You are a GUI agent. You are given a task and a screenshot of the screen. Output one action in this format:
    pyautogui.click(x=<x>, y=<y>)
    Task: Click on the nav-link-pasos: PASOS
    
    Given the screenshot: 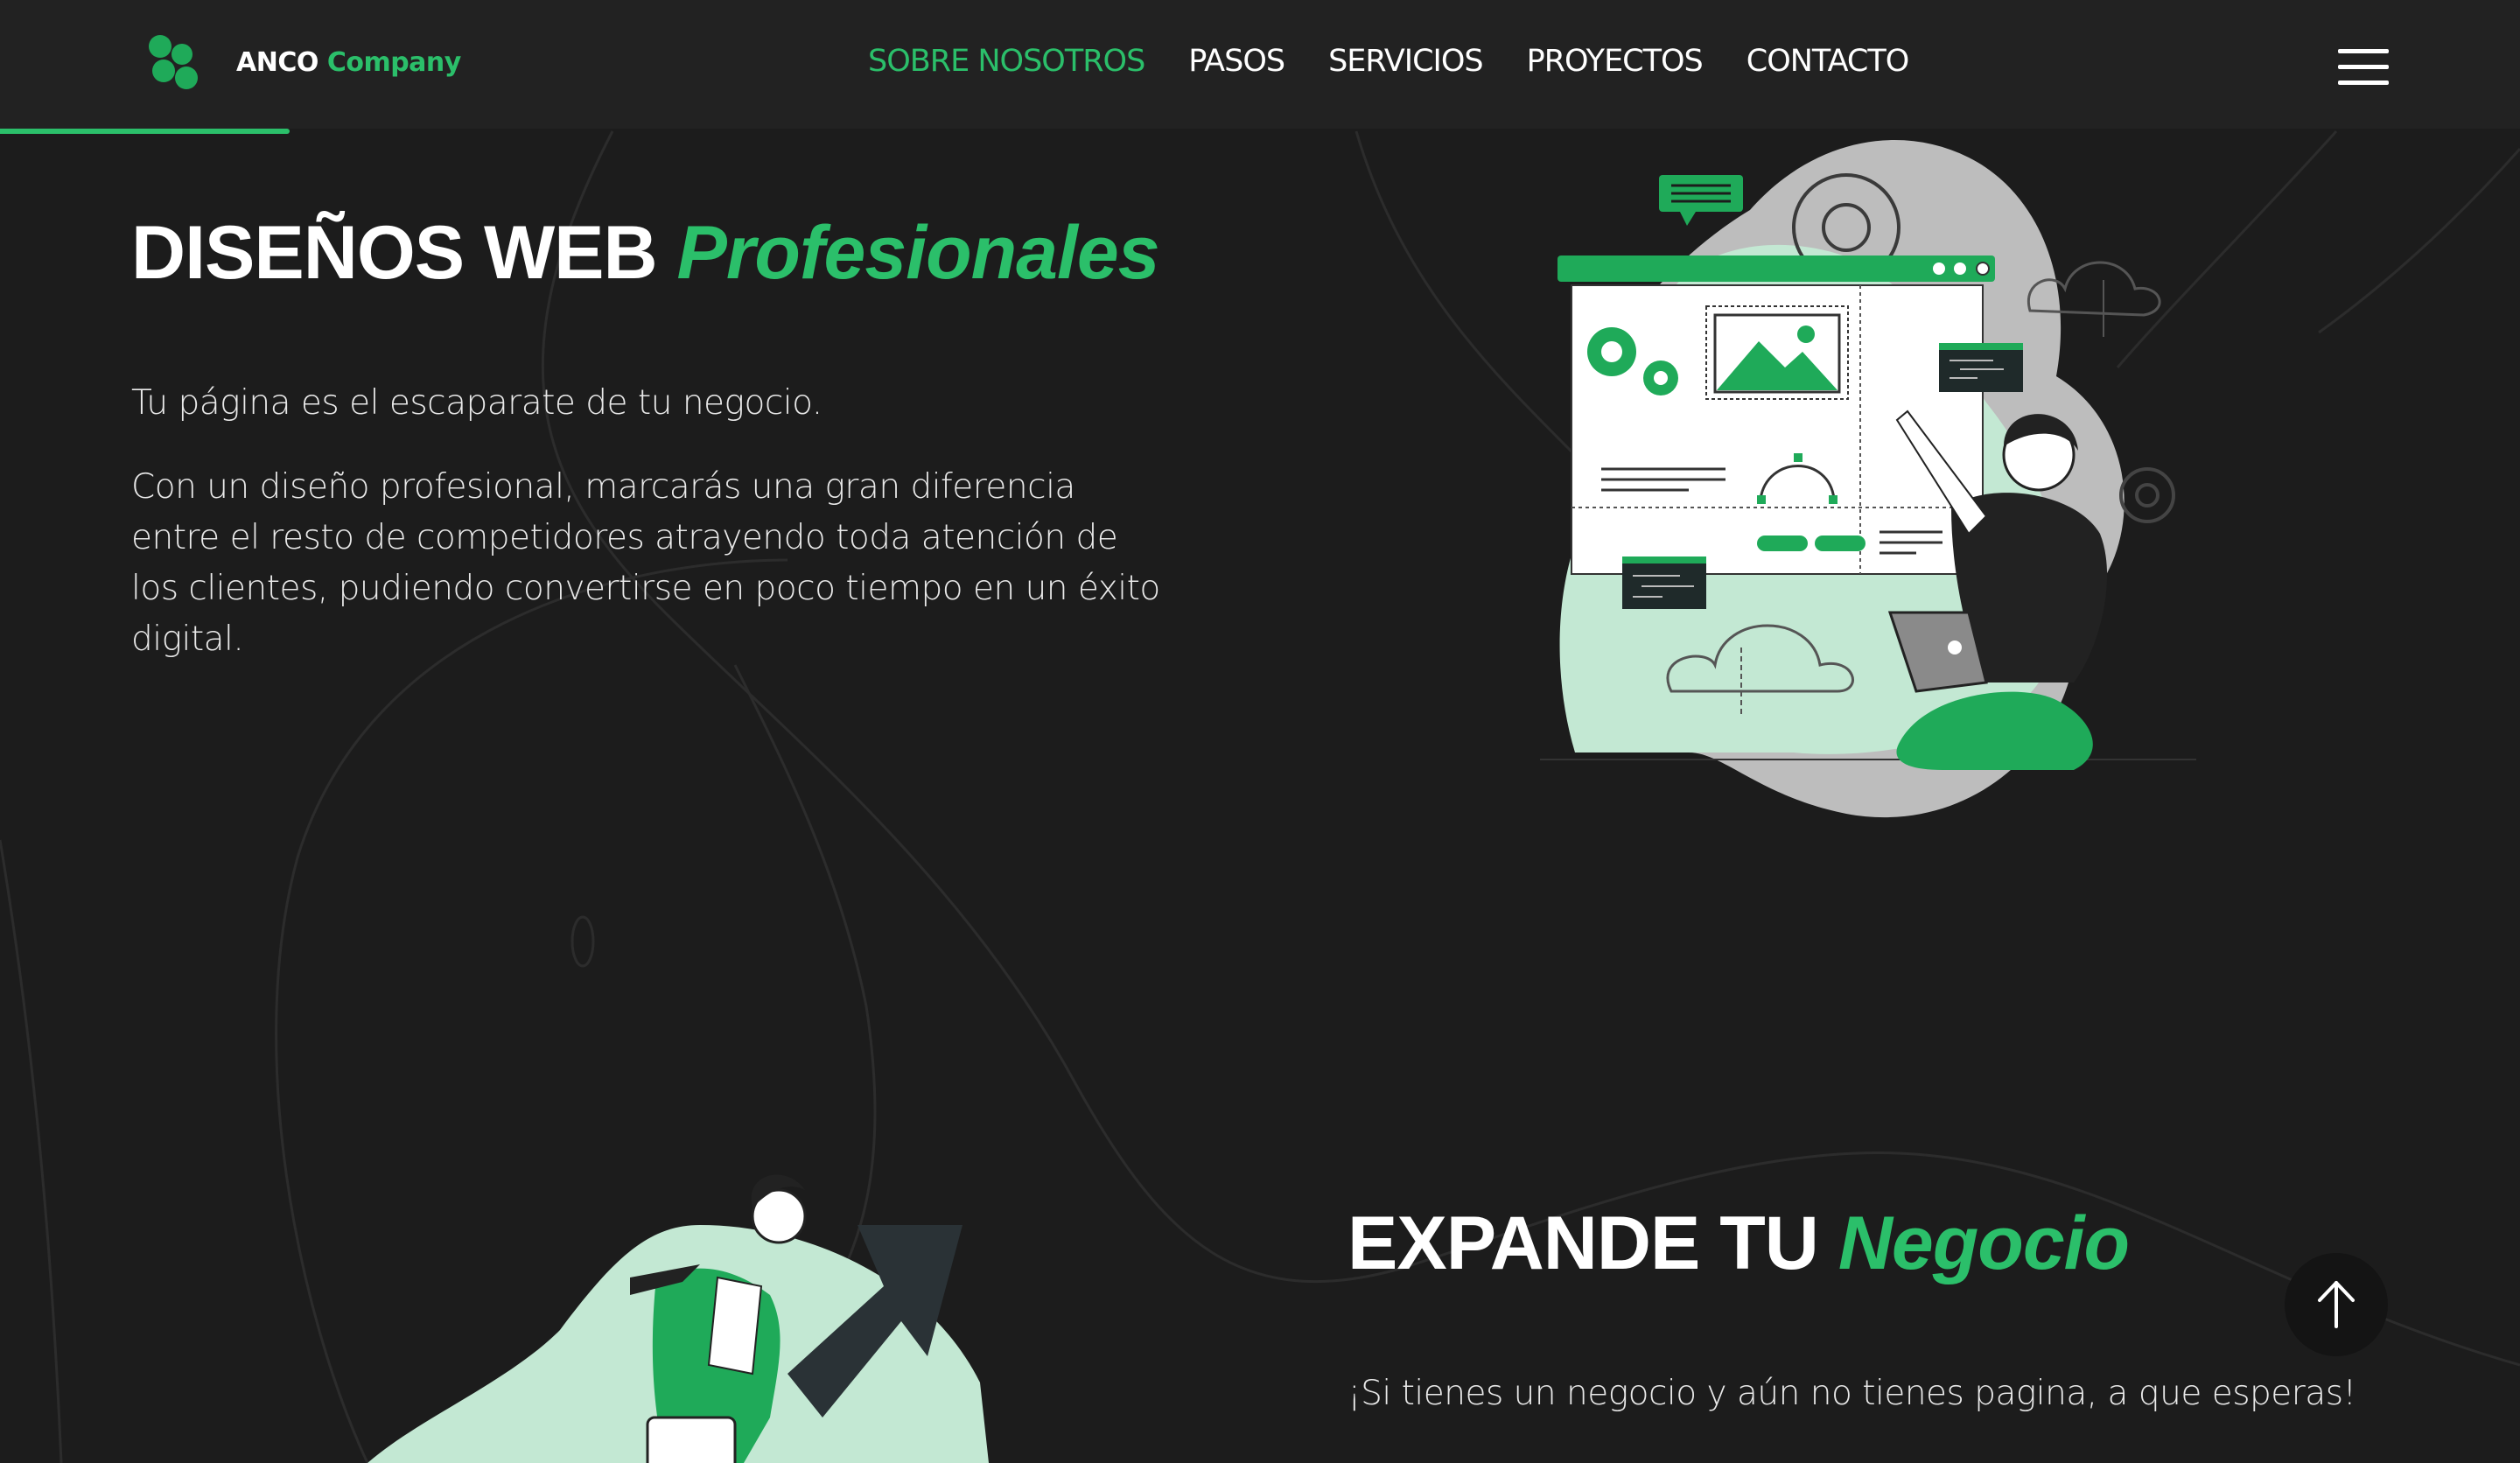 What is the action you would take?
    pyautogui.click(x=1236, y=61)
    